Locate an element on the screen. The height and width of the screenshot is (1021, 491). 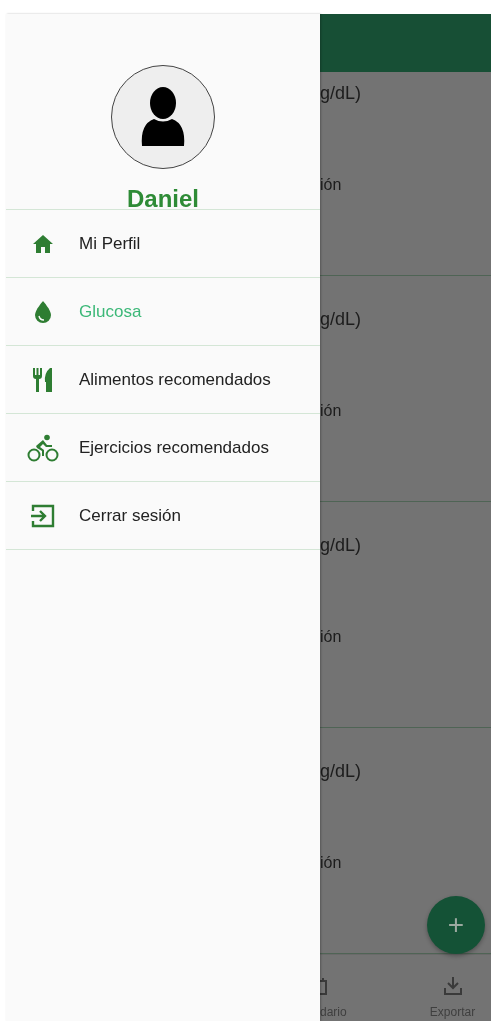
download-icon is located at coordinates (452, 986).